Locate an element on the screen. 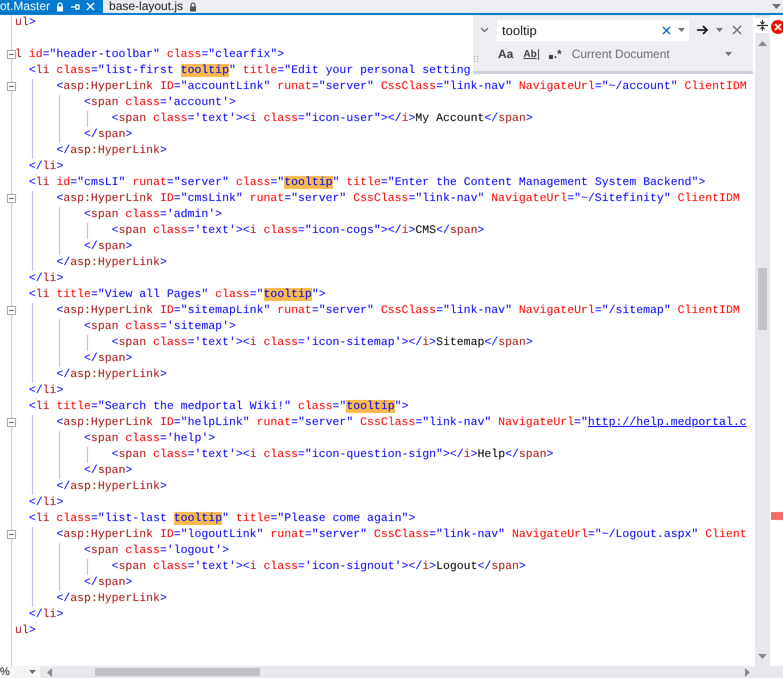 The width and height of the screenshot is (783, 678). arrow-left-icon is located at coordinates (49, 672).